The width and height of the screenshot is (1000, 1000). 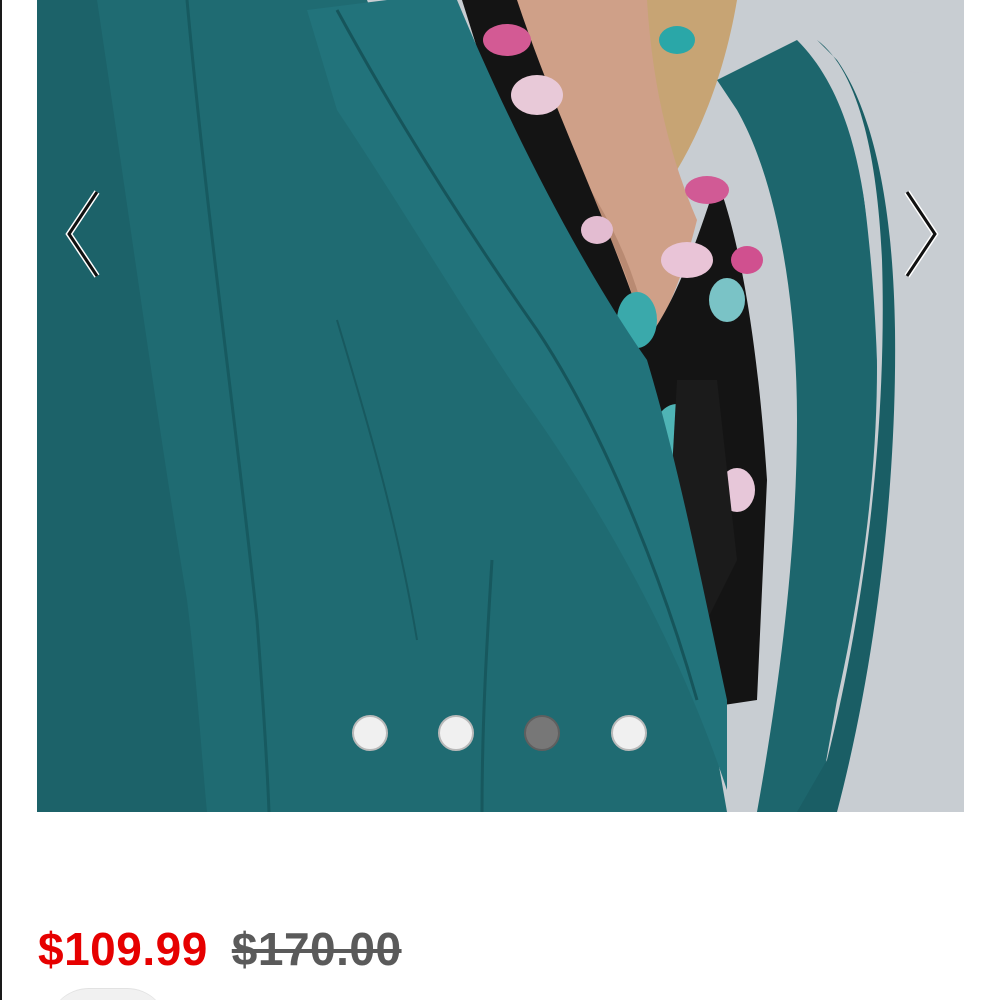 I want to click on chevron-left-icon, so click(x=82, y=234).